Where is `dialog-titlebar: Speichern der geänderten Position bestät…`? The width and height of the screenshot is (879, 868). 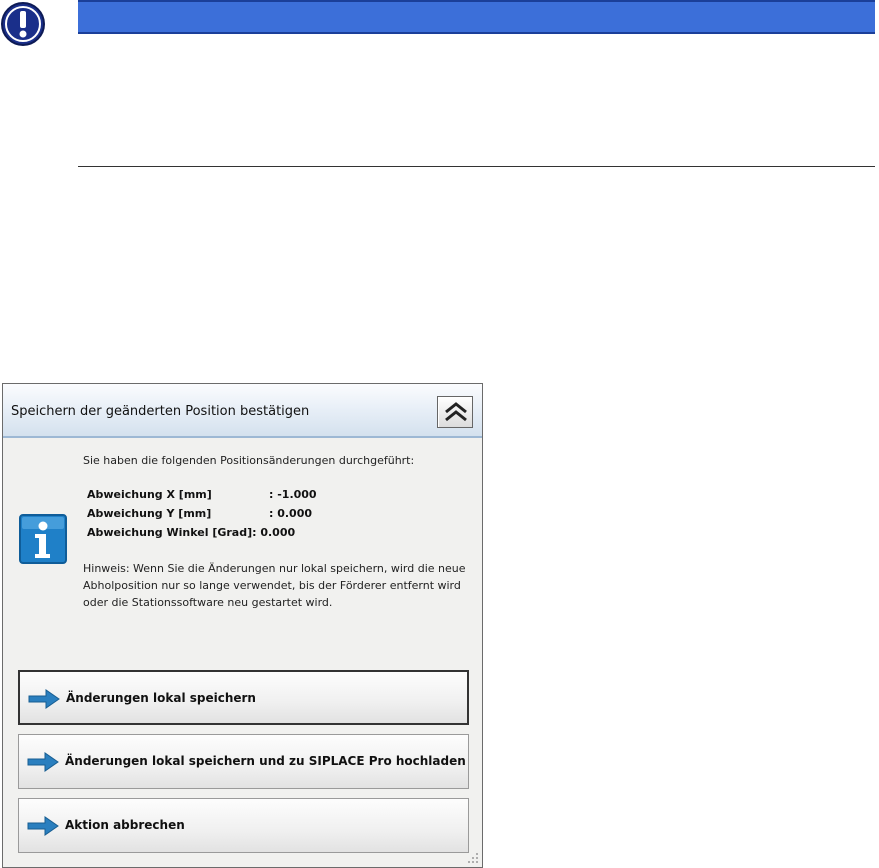 dialog-titlebar: Speichern der geänderten Position bestät… is located at coordinates (242, 411).